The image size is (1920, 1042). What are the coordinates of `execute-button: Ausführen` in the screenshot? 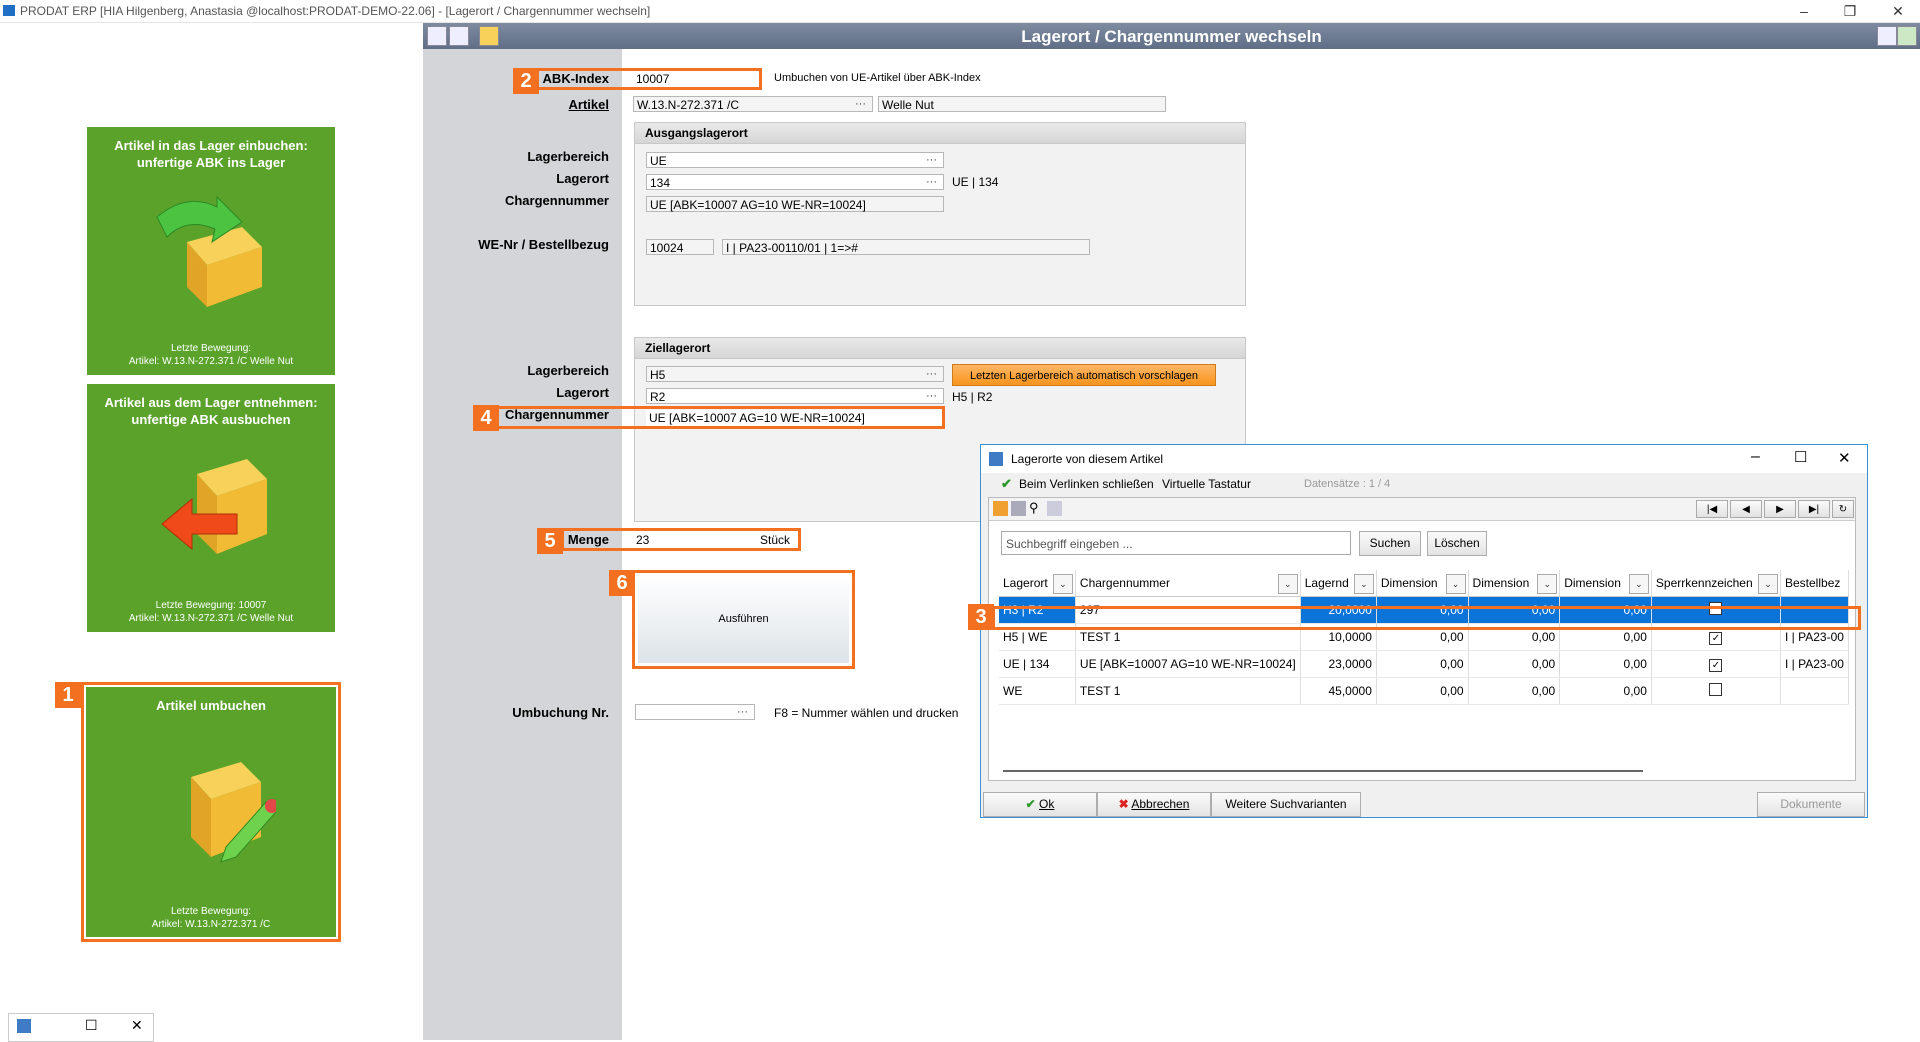 It's located at (743, 619).